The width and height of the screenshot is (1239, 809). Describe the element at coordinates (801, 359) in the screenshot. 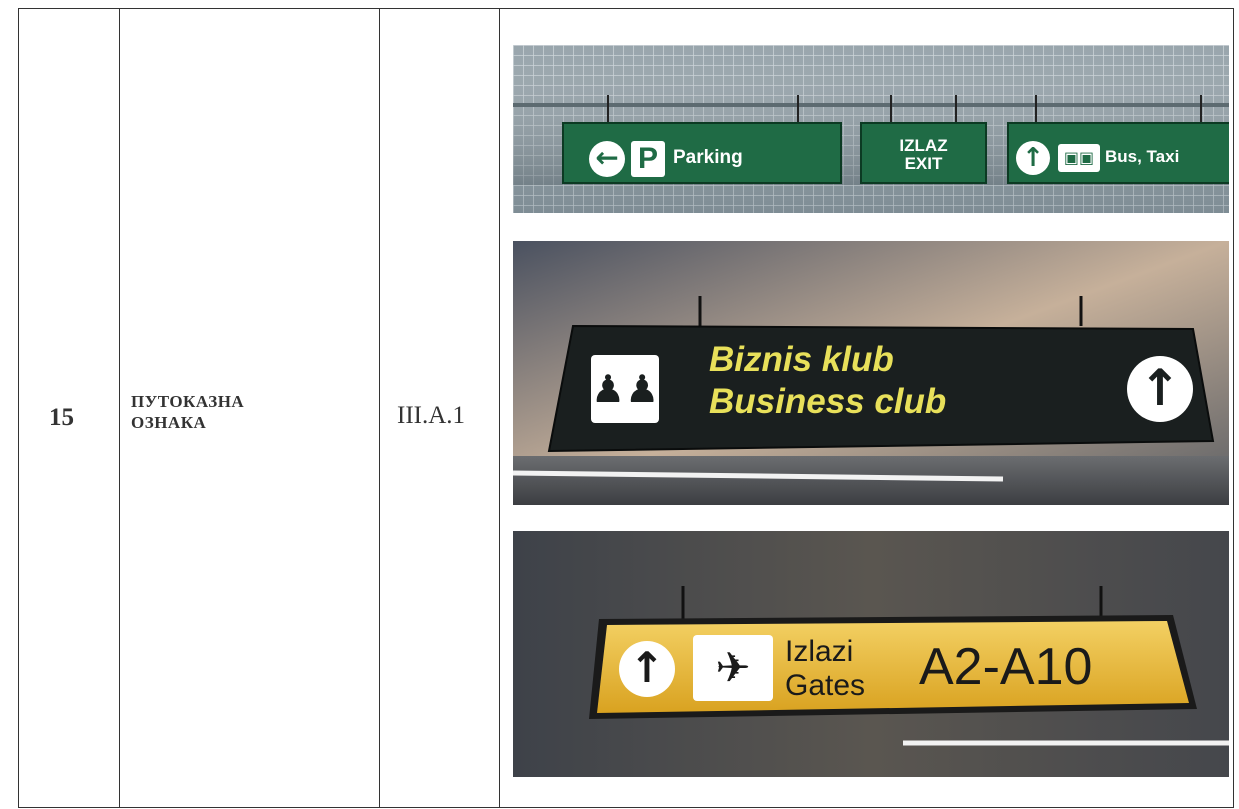

I see `business-club-line1: Biznis klub` at that location.